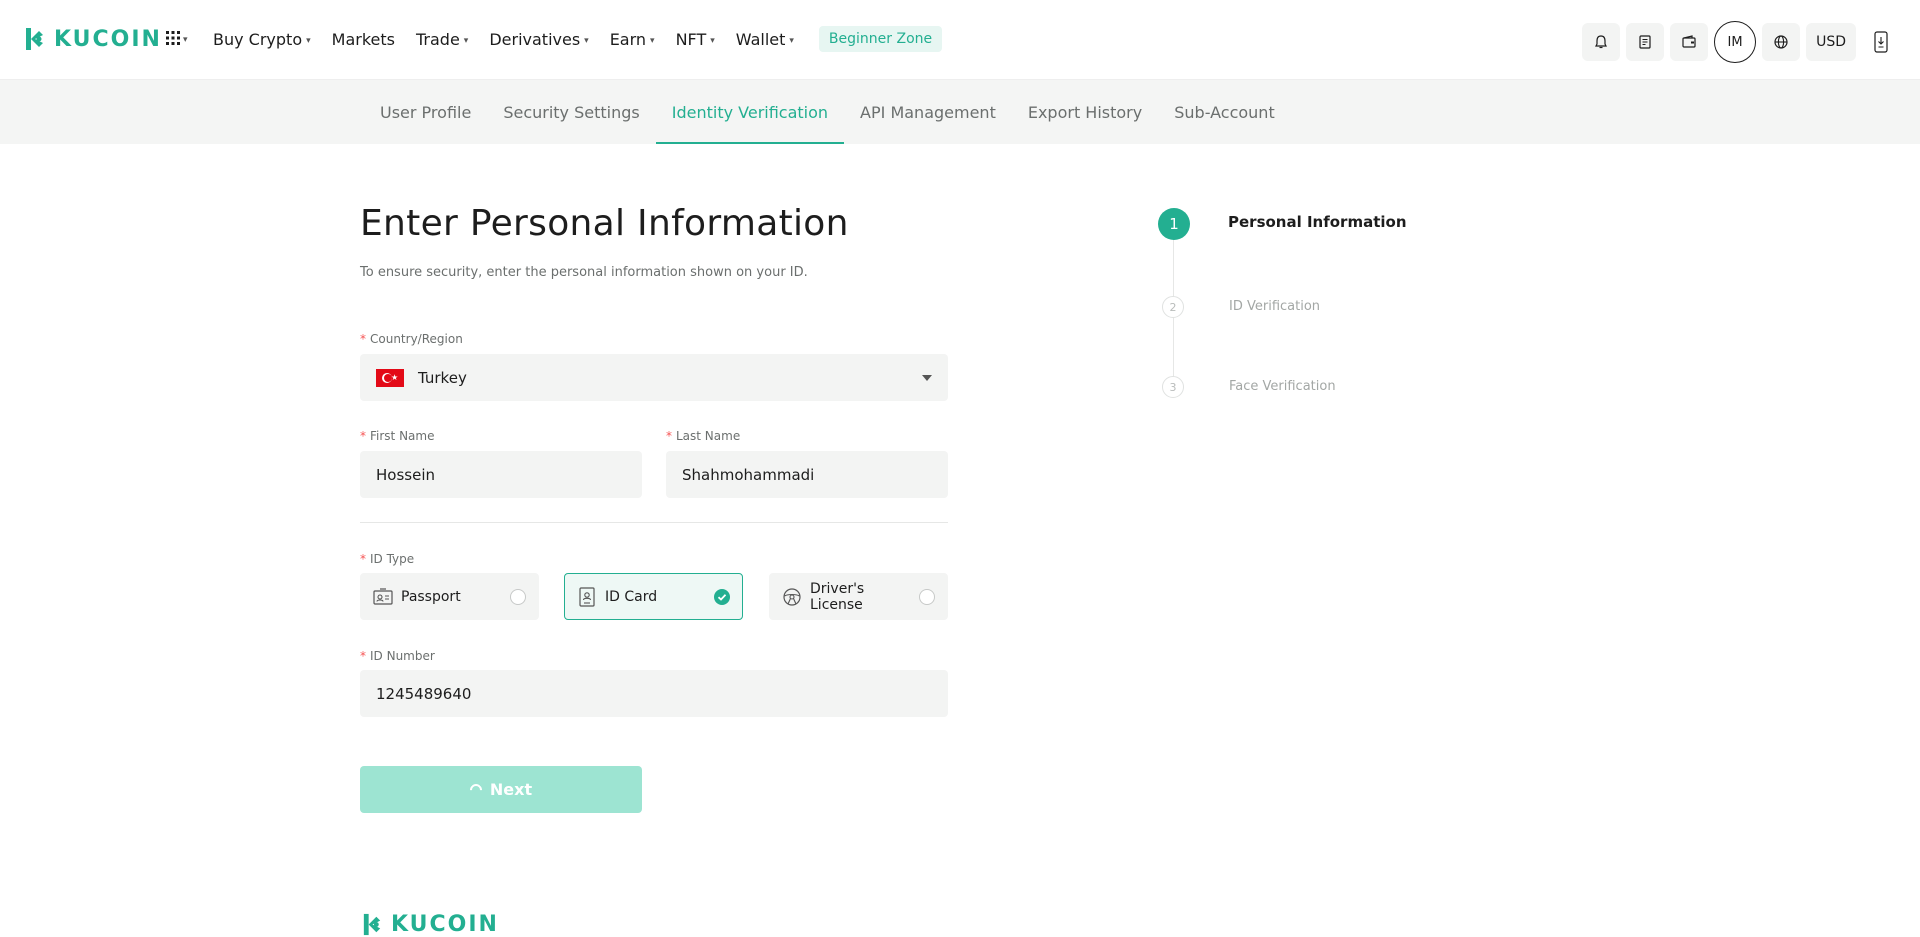 This screenshot has width=1920, height=937. I want to click on wallet-button, so click(1689, 42).